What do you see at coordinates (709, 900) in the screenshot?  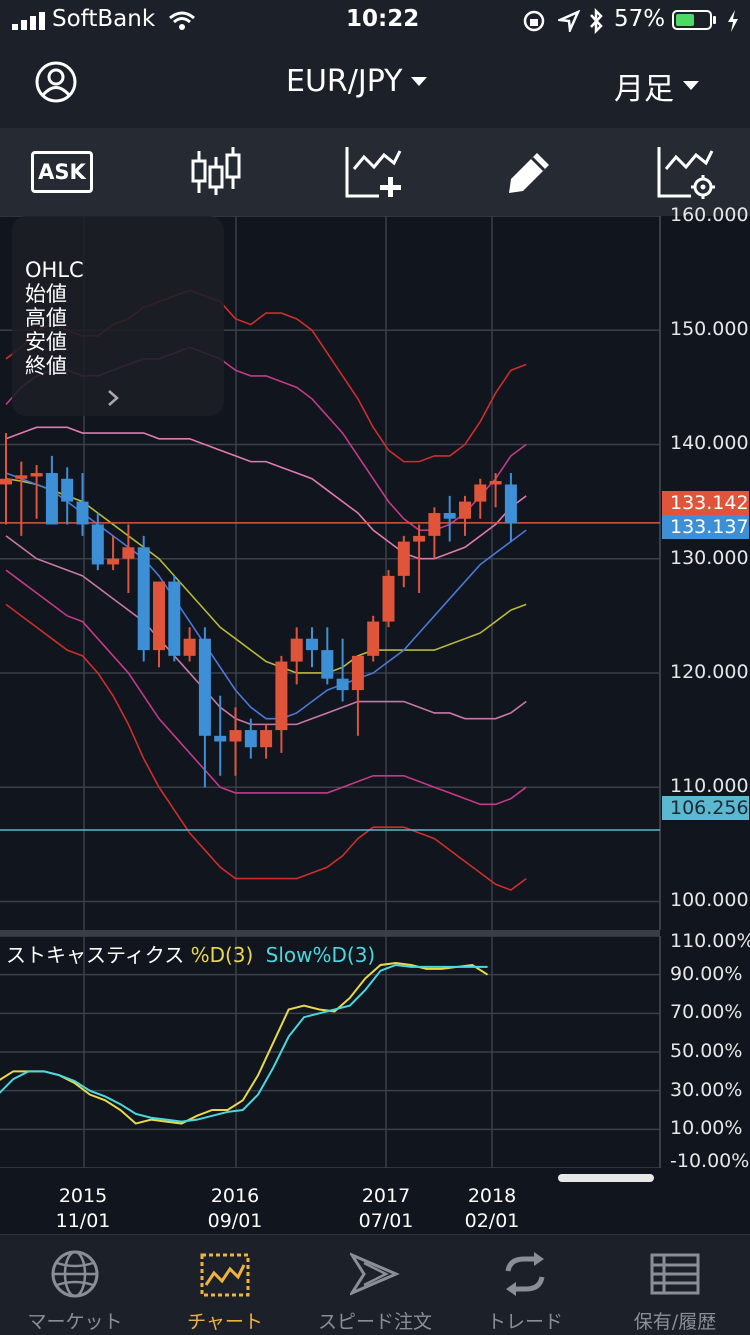 I see `y-tick-label: 100.000` at bounding box center [709, 900].